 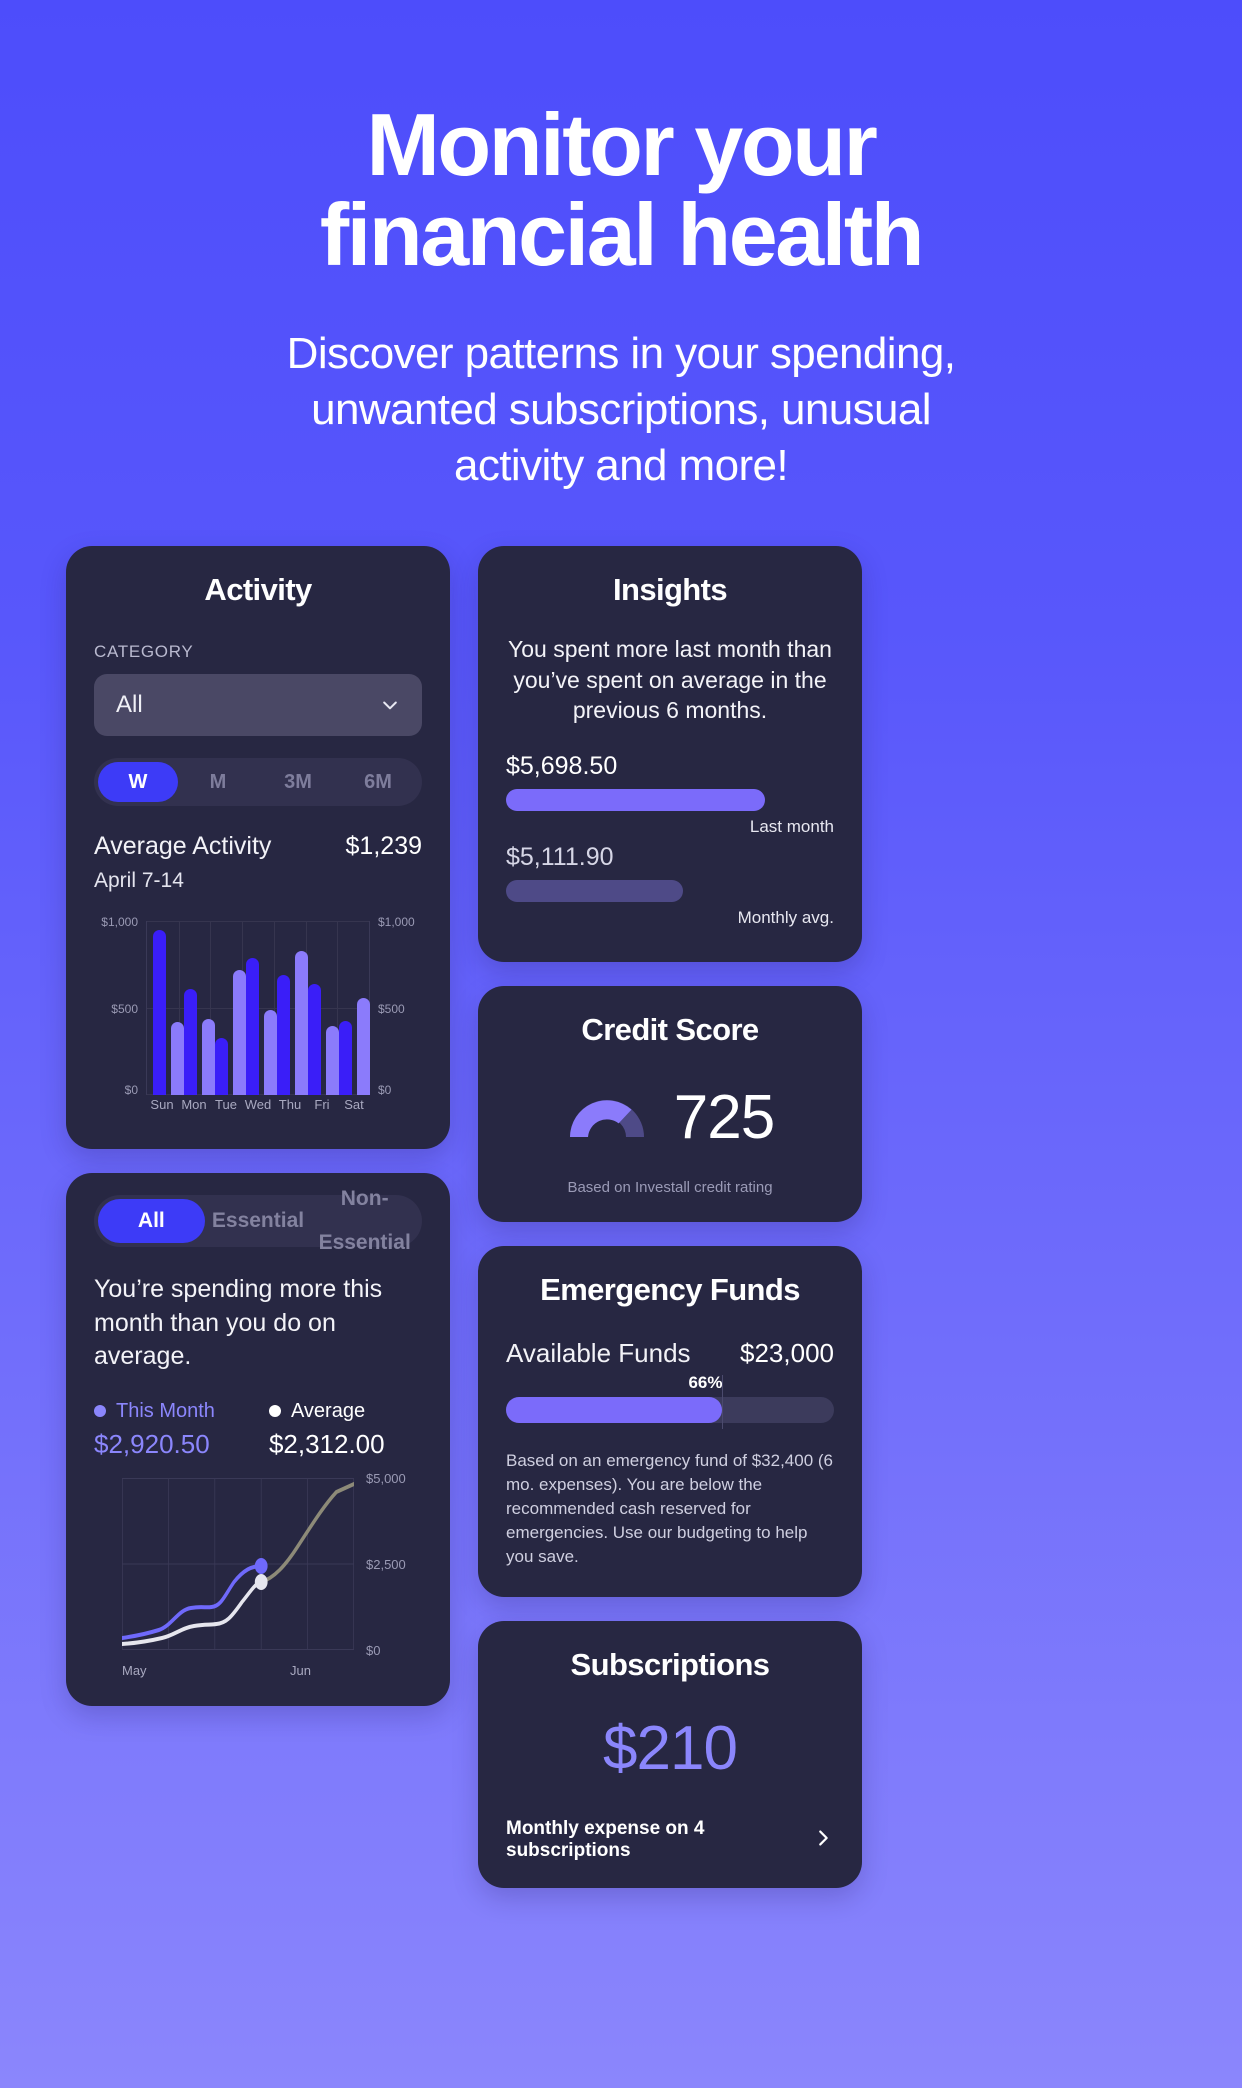 What do you see at coordinates (328, 1410) in the screenshot?
I see `legend-label-average: Average` at bounding box center [328, 1410].